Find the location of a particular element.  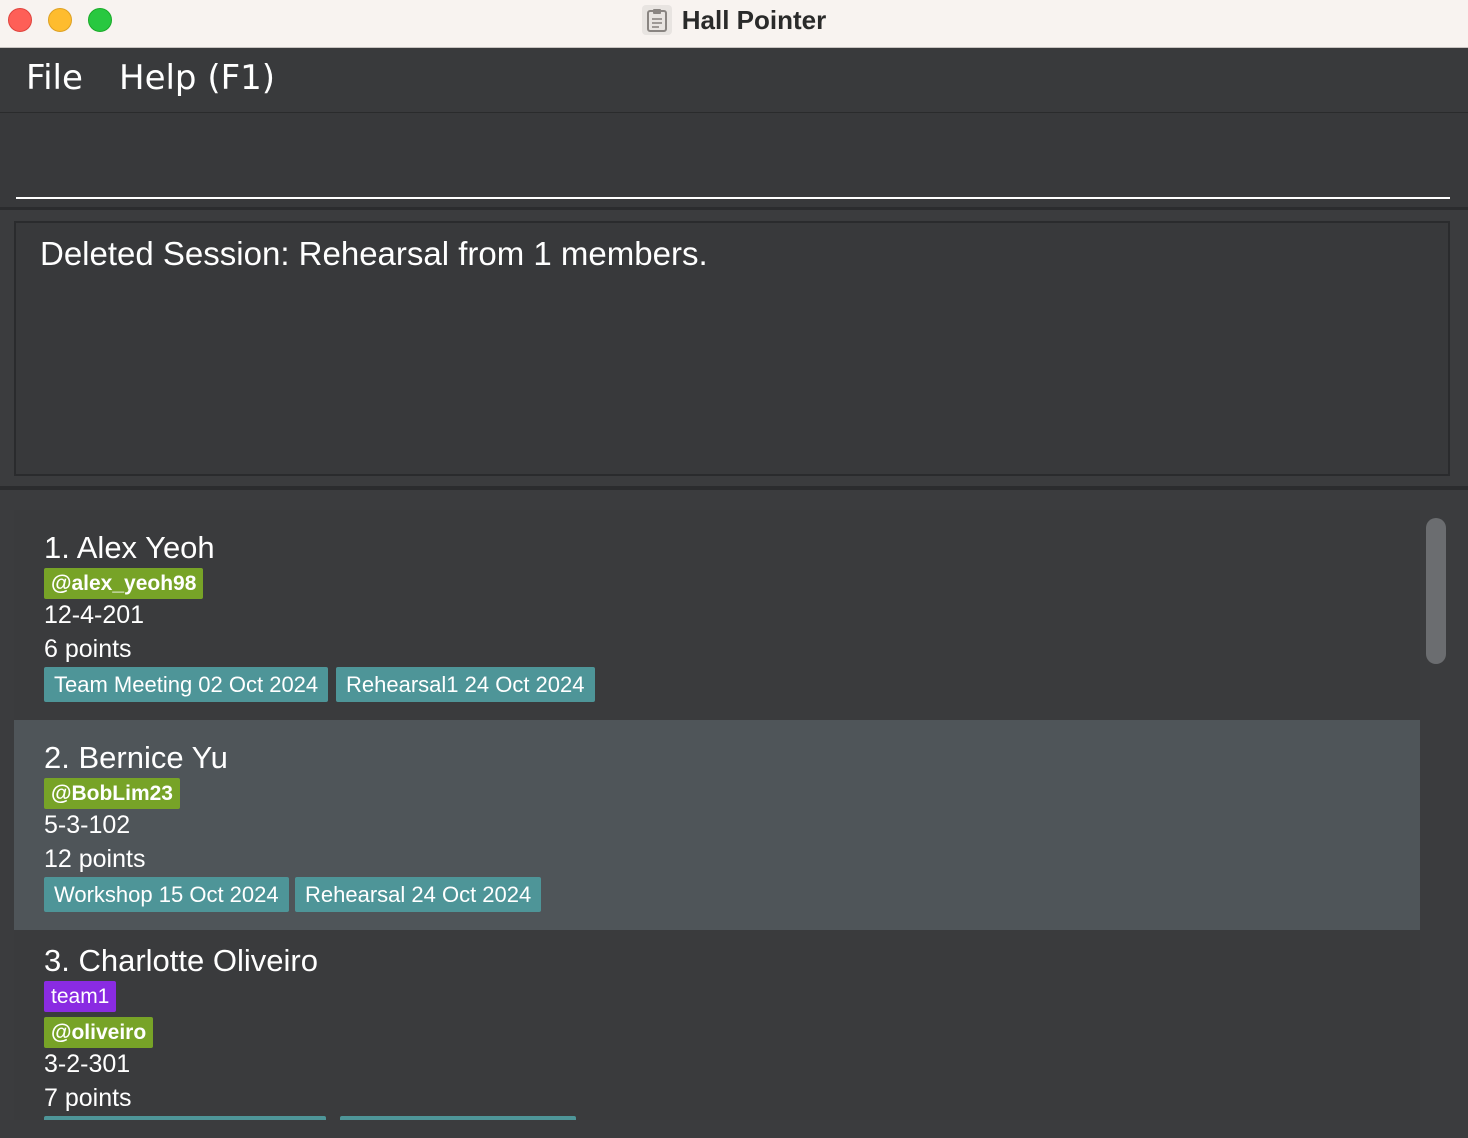

menu-bar: File Help (F1) is located at coordinates (734, 80).